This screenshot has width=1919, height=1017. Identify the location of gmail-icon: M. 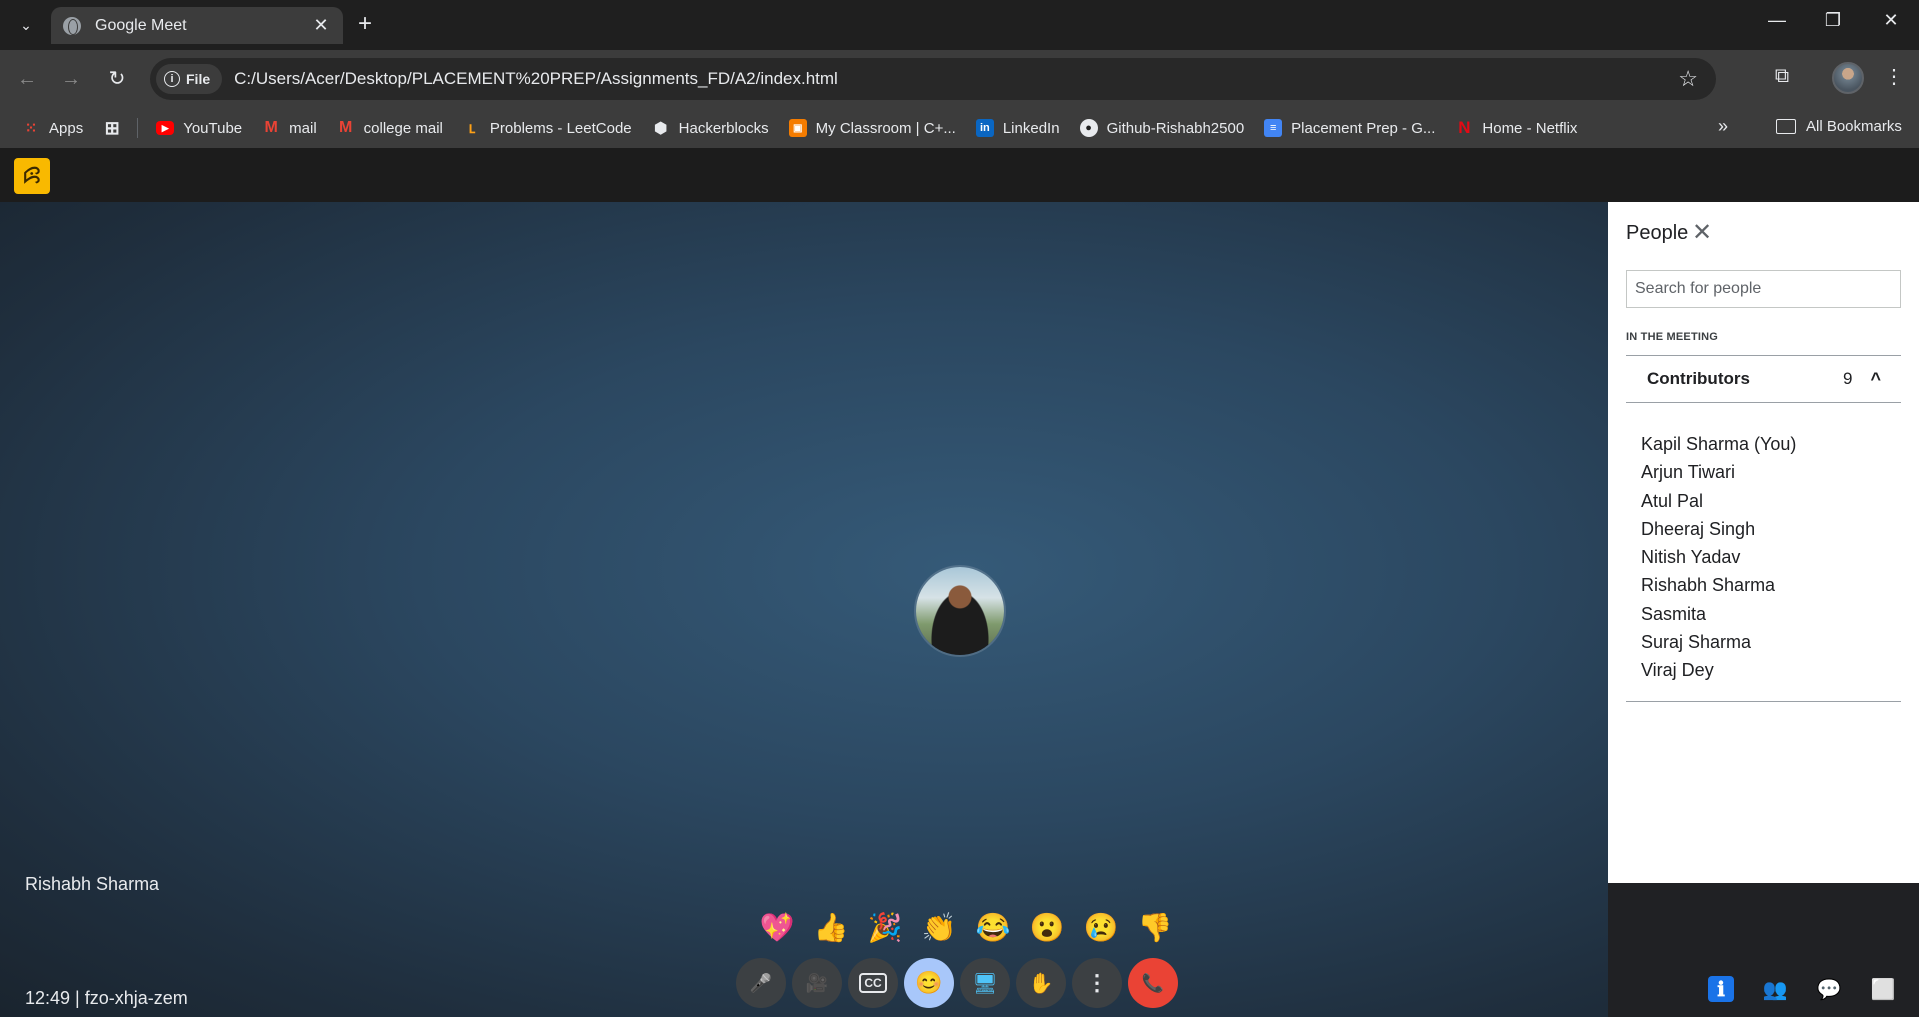
(346, 127).